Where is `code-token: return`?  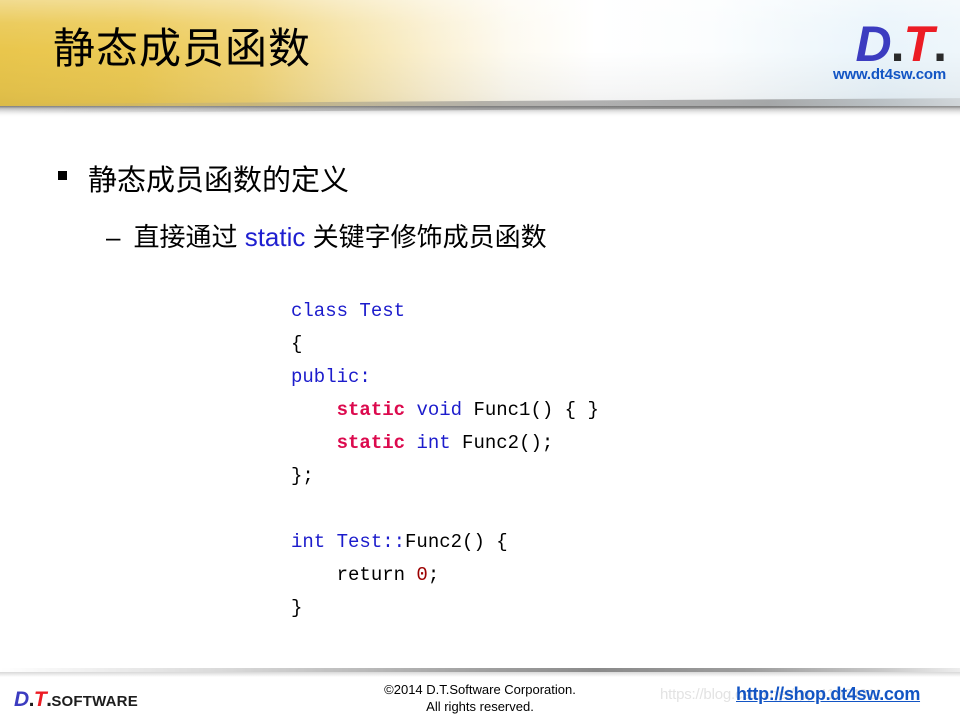
code-token: return is located at coordinates (354, 575).